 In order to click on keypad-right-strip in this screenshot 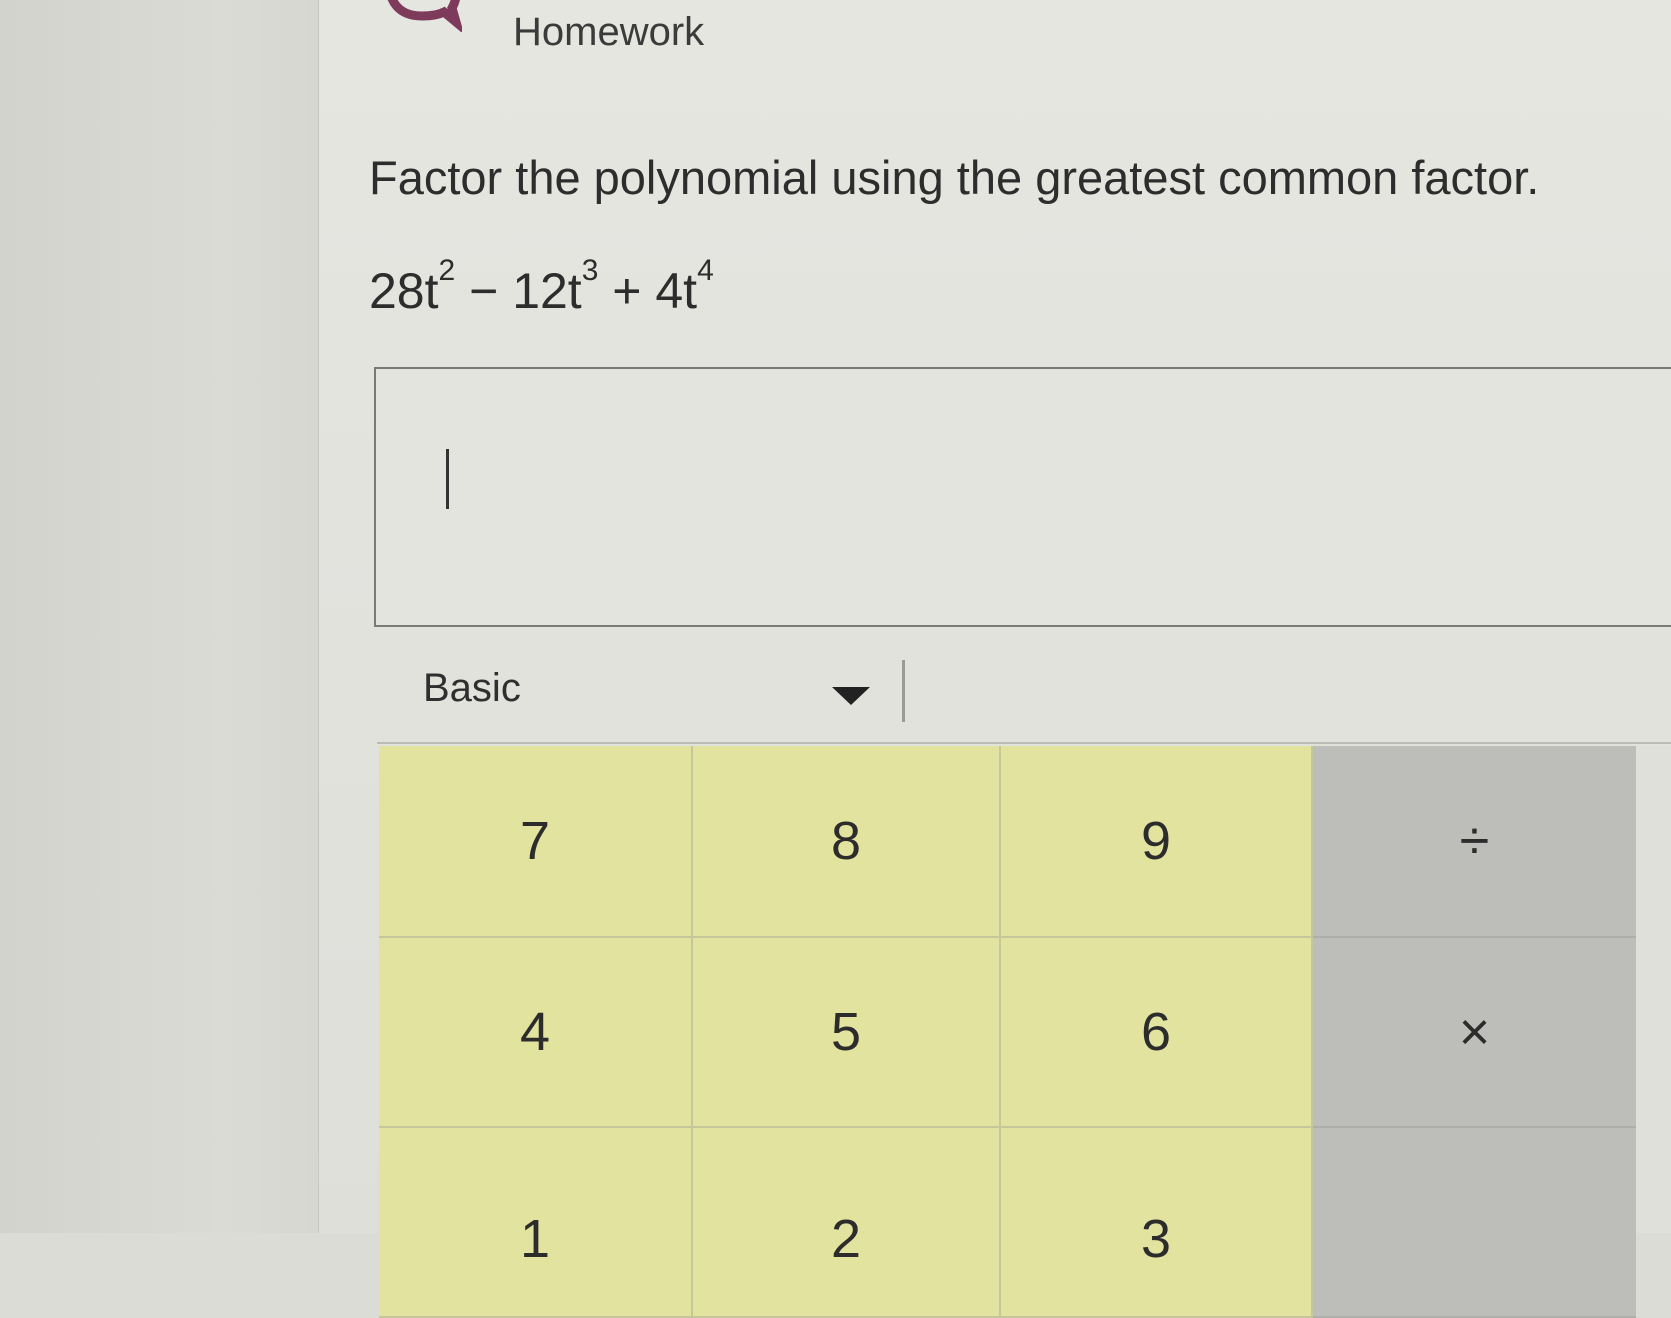, I will do `click(1653, 989)`.